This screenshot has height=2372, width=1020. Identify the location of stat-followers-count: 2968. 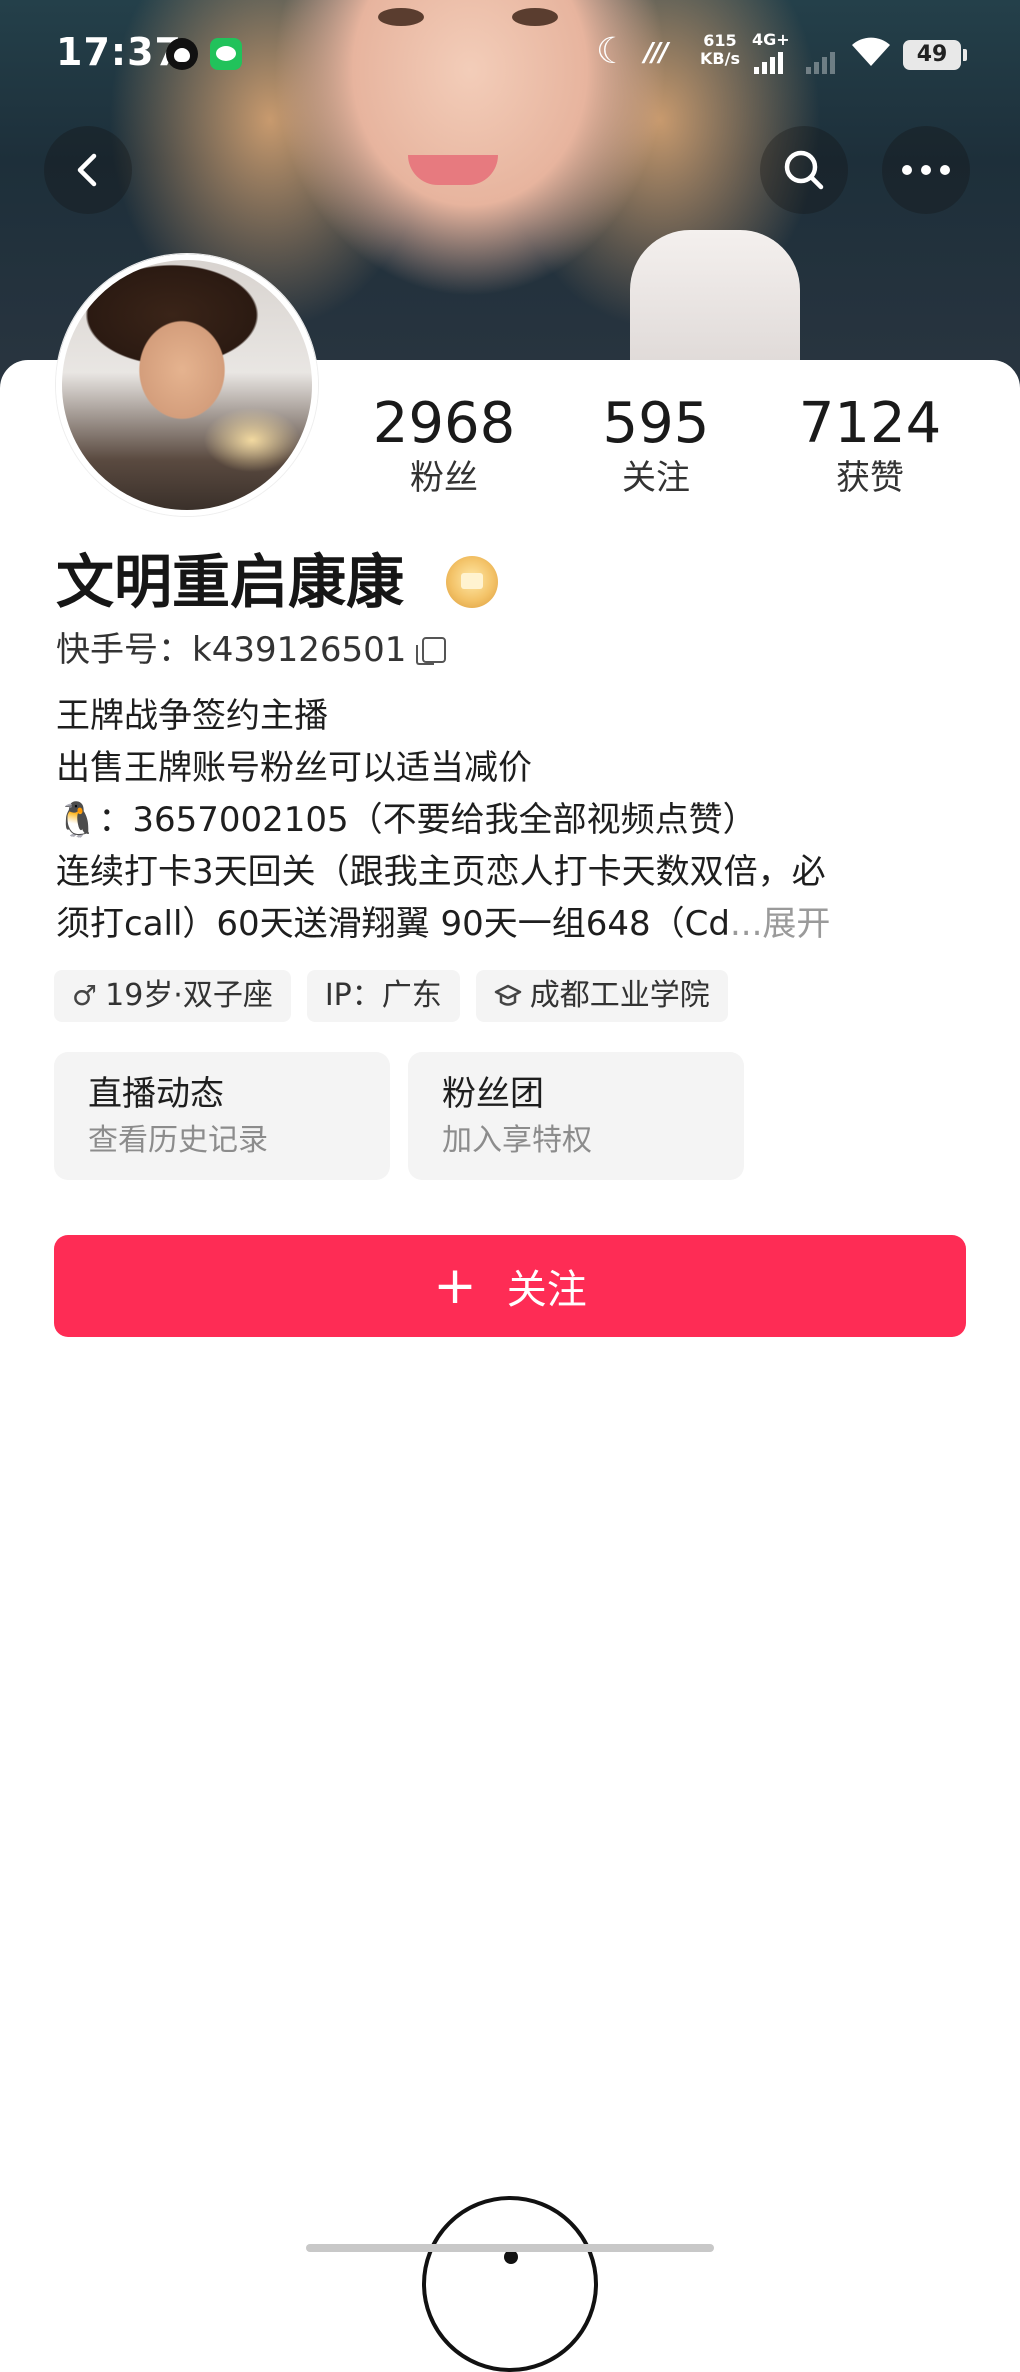
(444, 423).